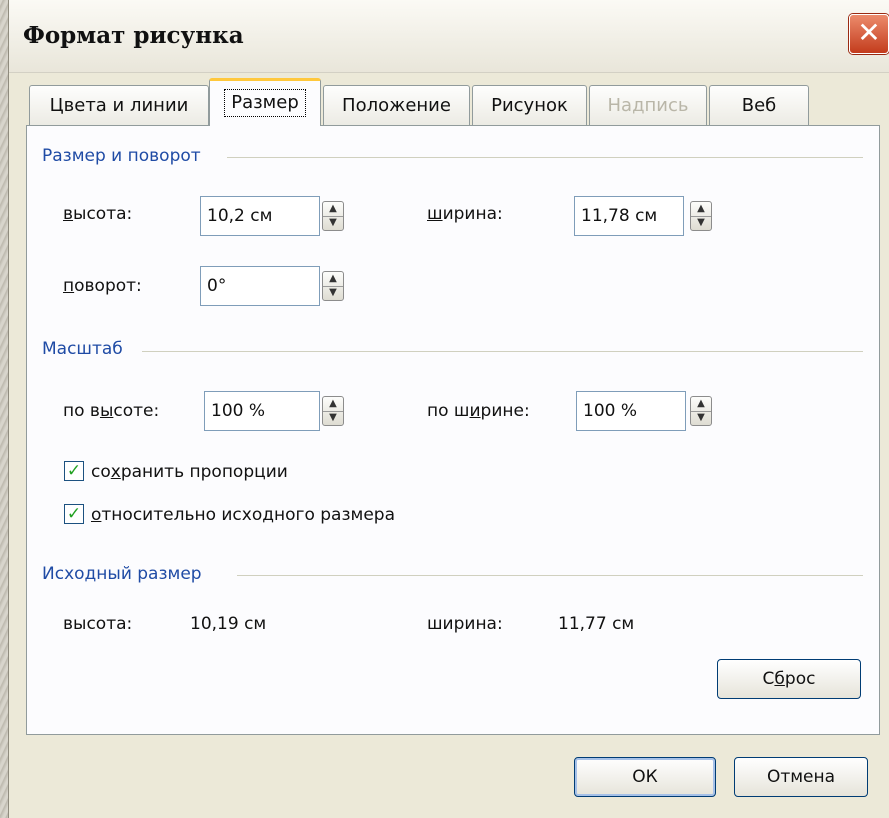 The width and height of the screenshot is (889, 818). I want to click on reset-button: Сброс, so click(789, 679).